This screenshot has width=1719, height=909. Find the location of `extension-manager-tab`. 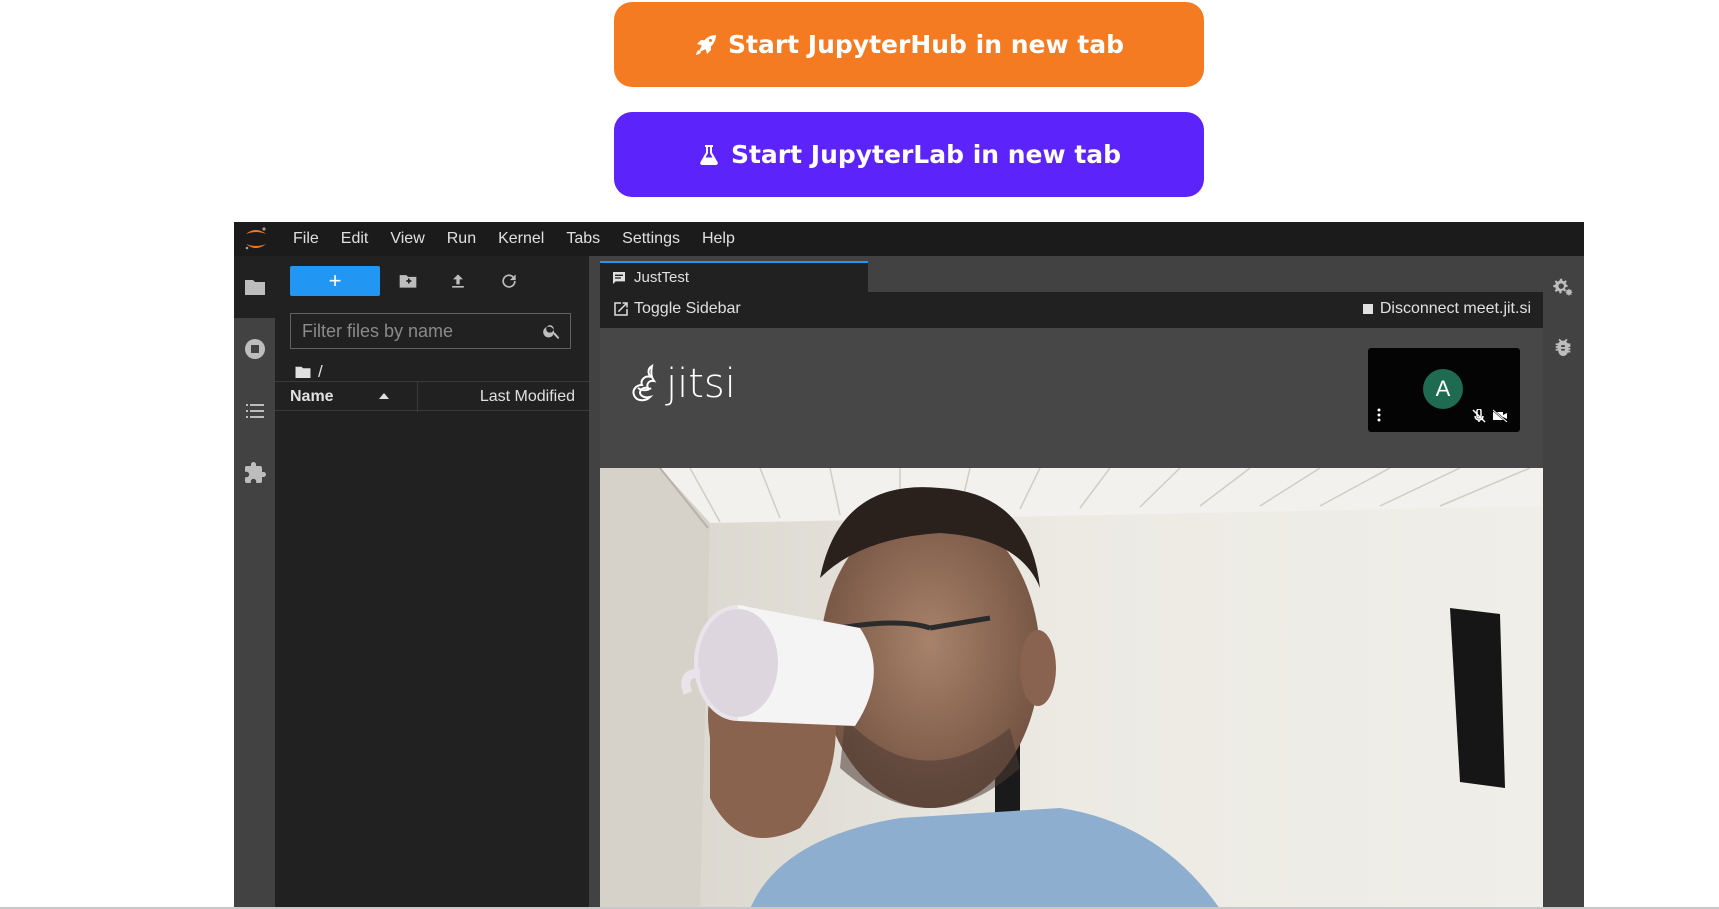

extension-manager-tab is located at coordinates (254, 473).